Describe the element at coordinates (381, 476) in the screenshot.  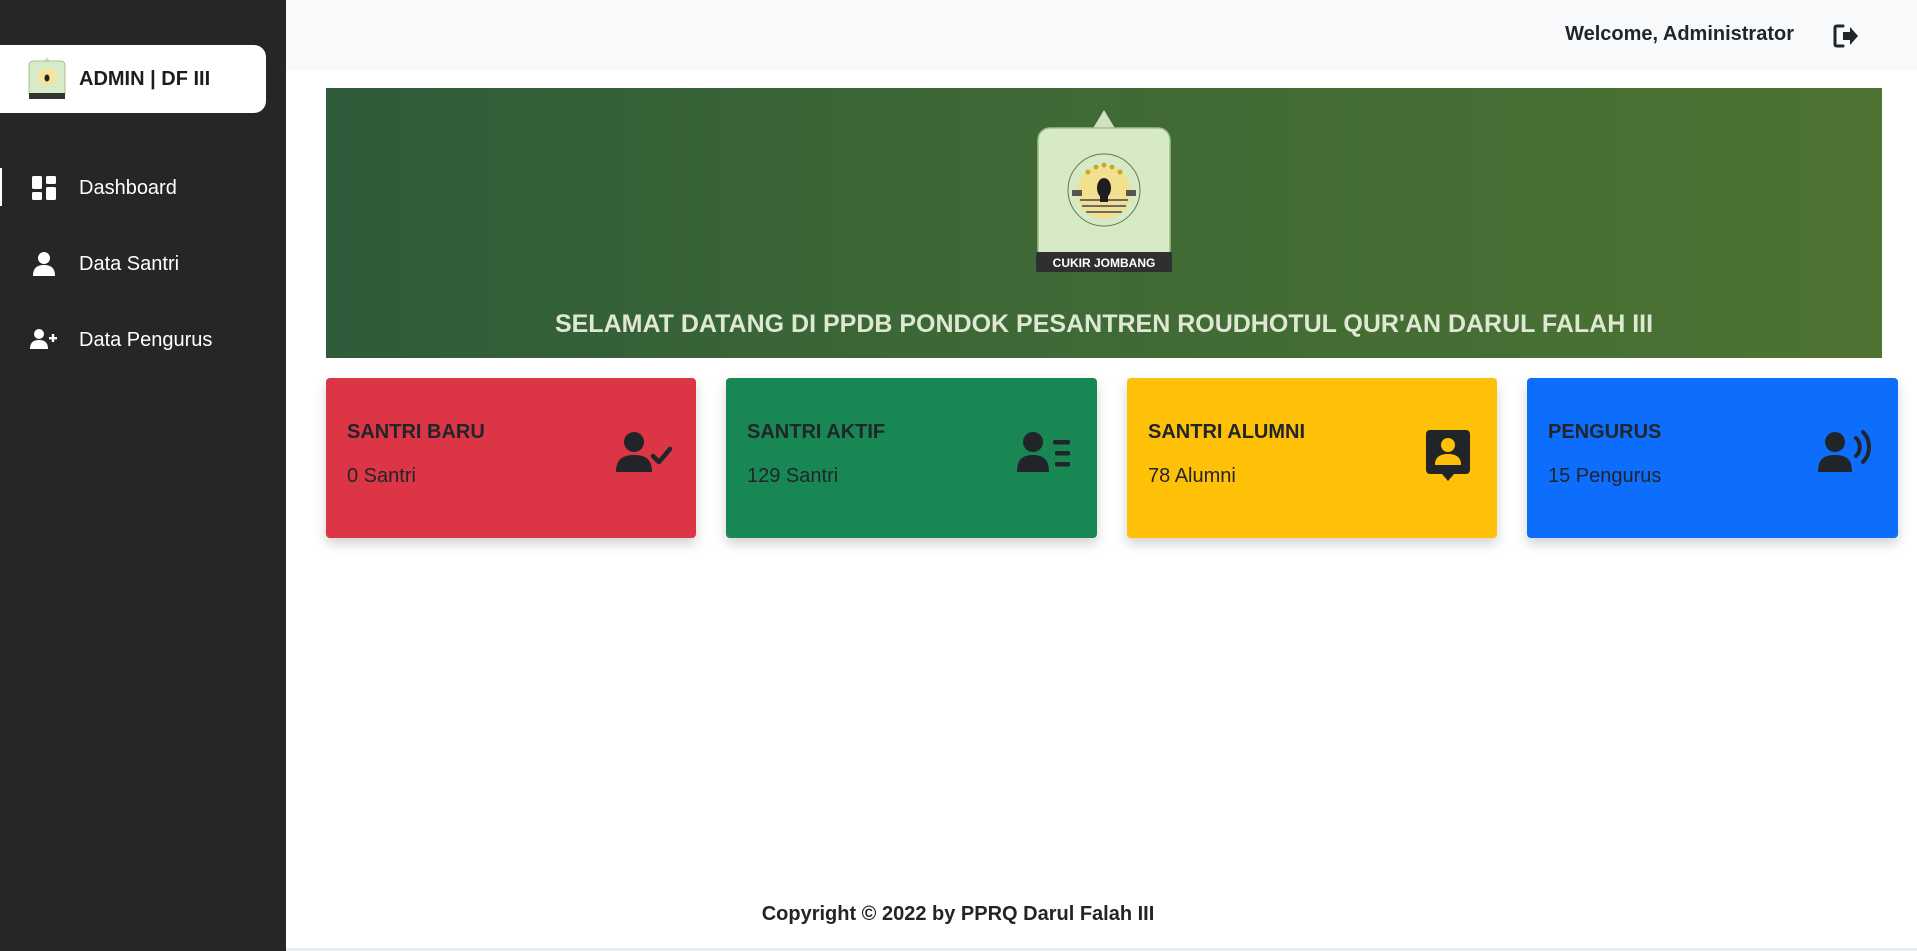
I see `card-value: 0 Santri` at that location.